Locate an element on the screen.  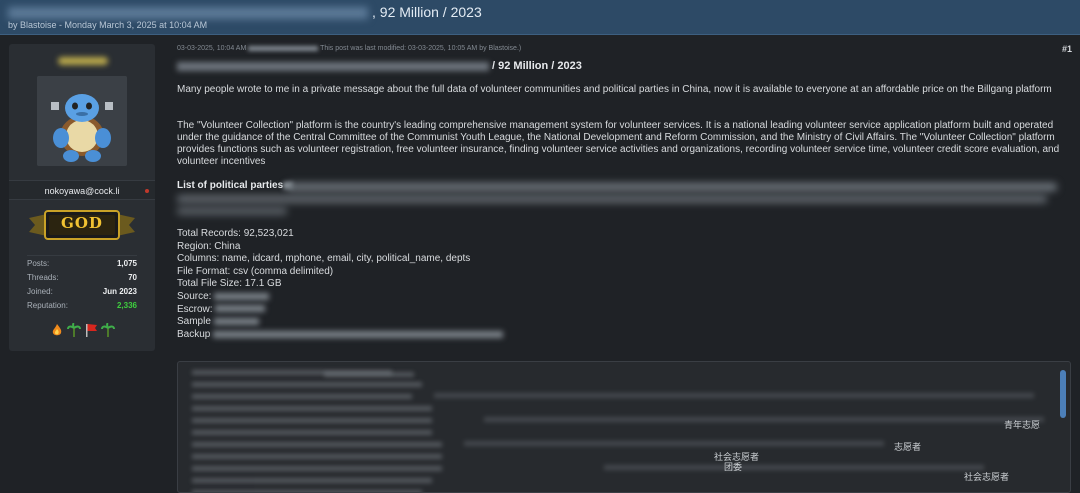
code-scrollbar is located at coordinates (1063, 394).